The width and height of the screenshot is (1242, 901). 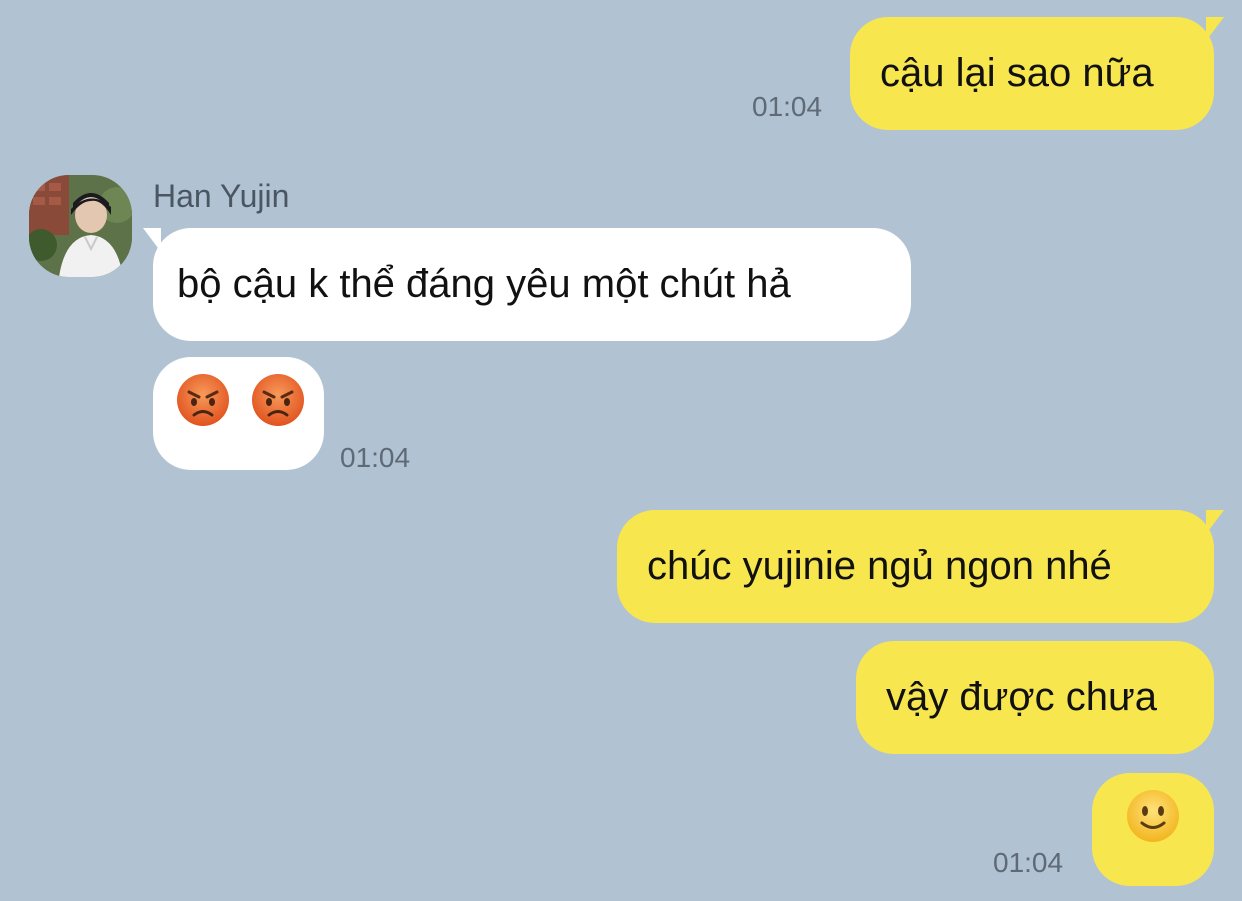 I want to click on outgoing-emoji-bubble, so click(x=1153, y=829).